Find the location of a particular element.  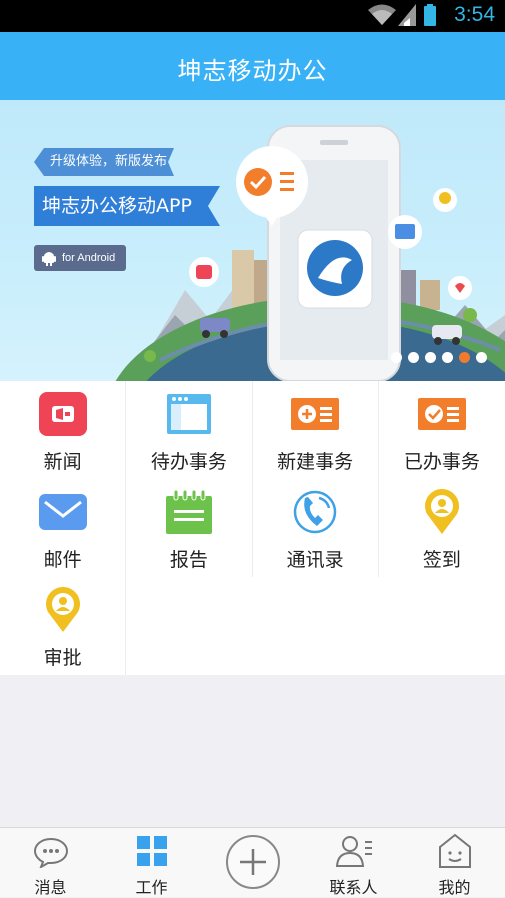

grid-item-label: 审批 is located at coordinates (62, 658).